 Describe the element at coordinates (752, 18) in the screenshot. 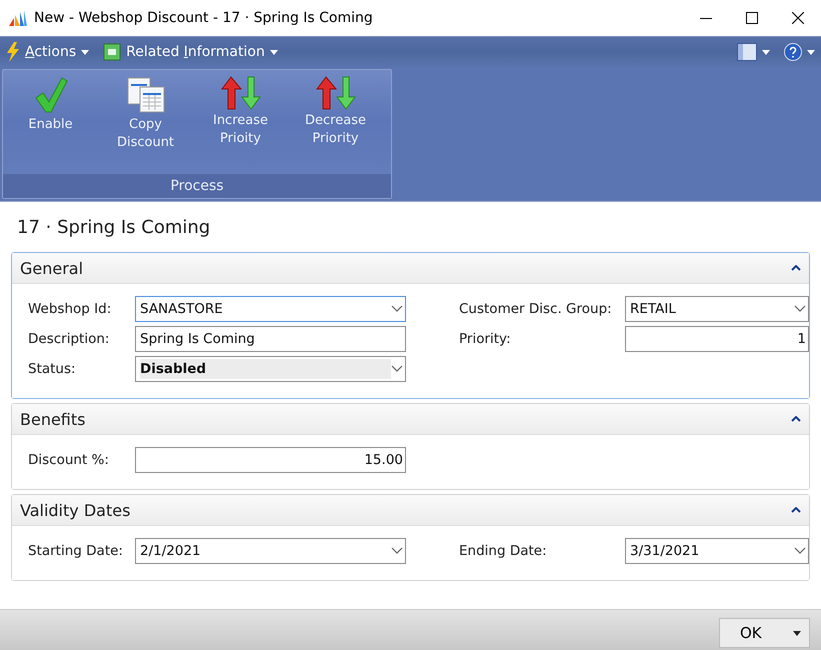

I see `maximize-icon` at that location.